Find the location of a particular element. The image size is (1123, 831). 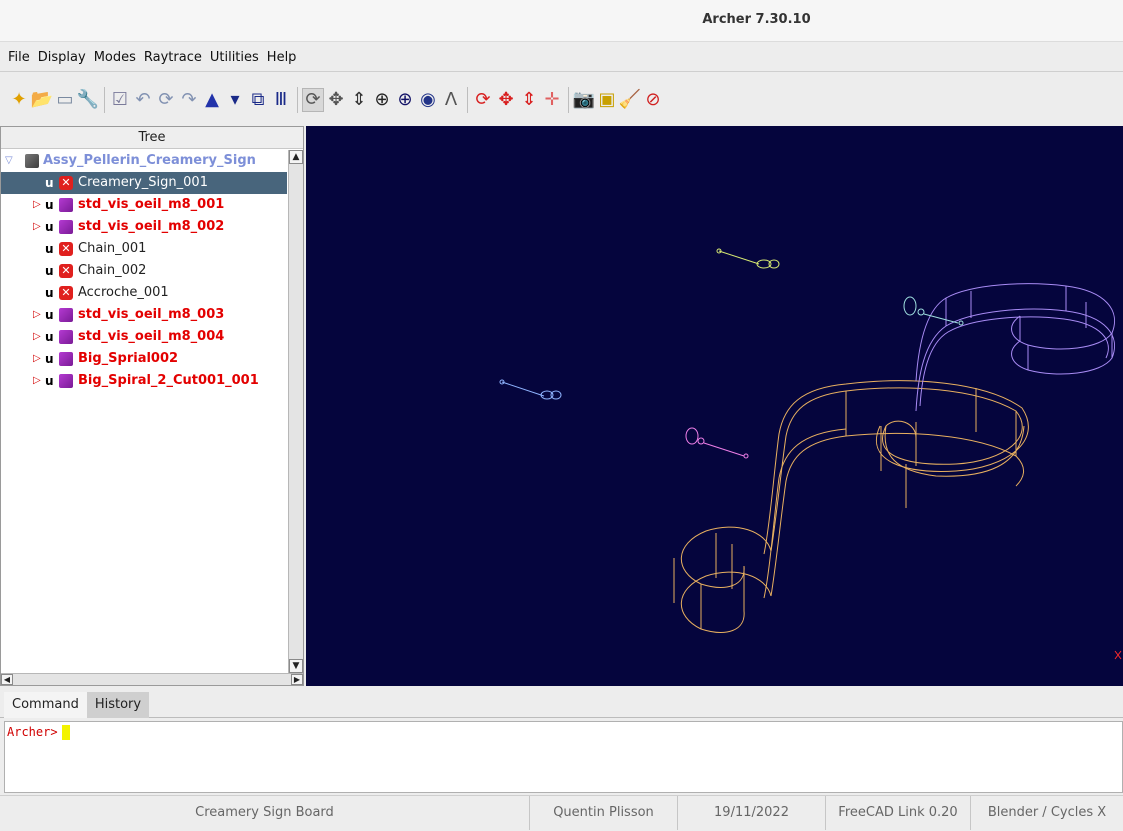

tree-row: ▷ u std_vis_oeil_m8_002 is located at coordinates (144, 227).